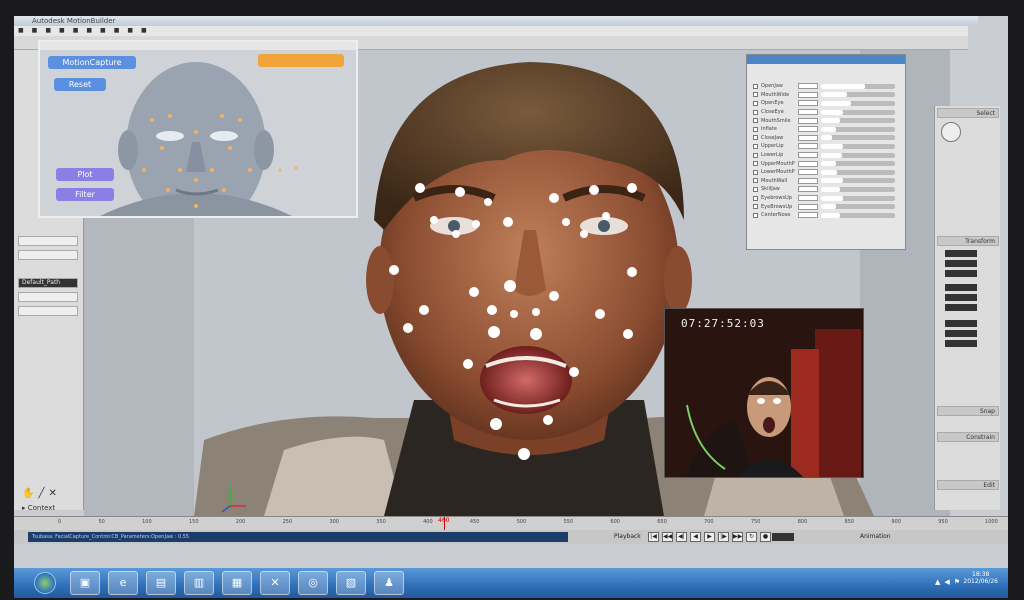 The image size is (1024, 600). What do you see at coordinates (709, 537) in the screenshot?
I see `play-icon: ▶` at bounding box center [709, 537].